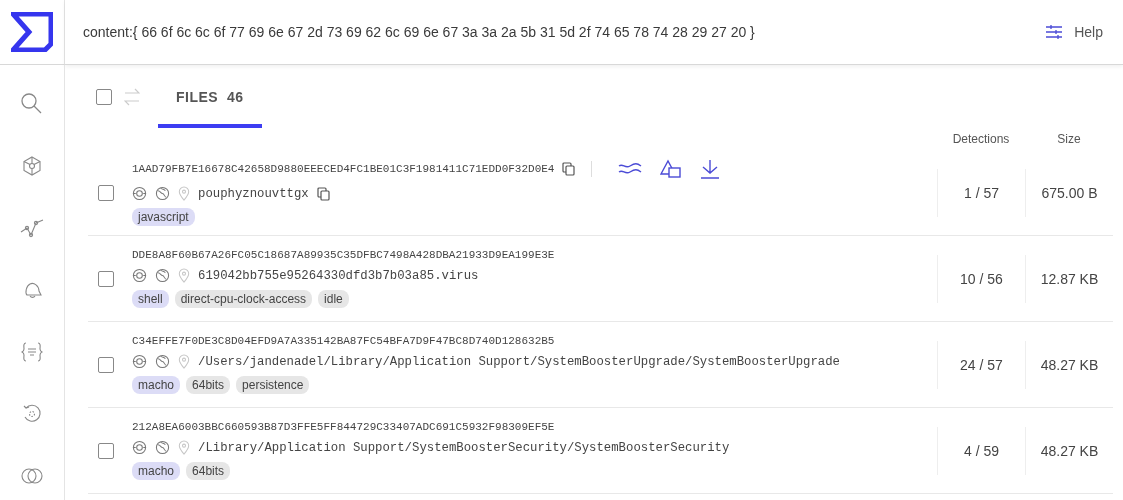  I want to click on size-cell: 675.00 B, so click(1069, 192).